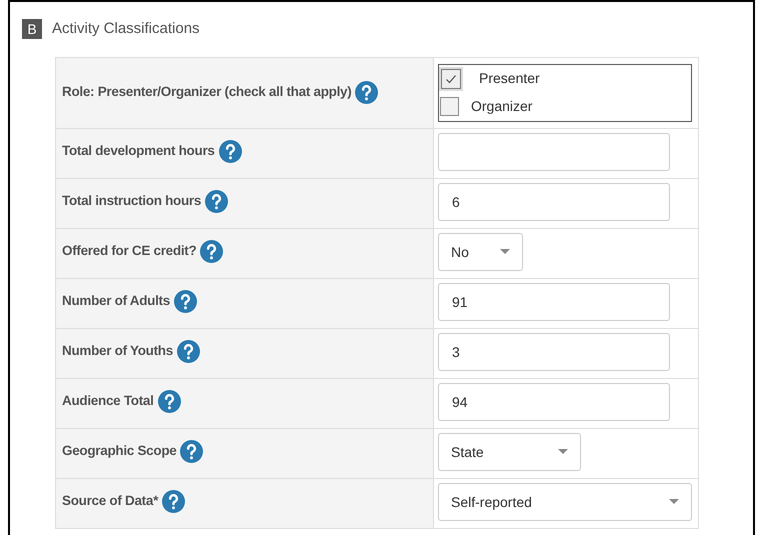 The image size is (763, 535). What do you see at coordinates (126, 29) in the screenshot?
I see `section-title: Activity Classifications` at bounding box center [126, 29].